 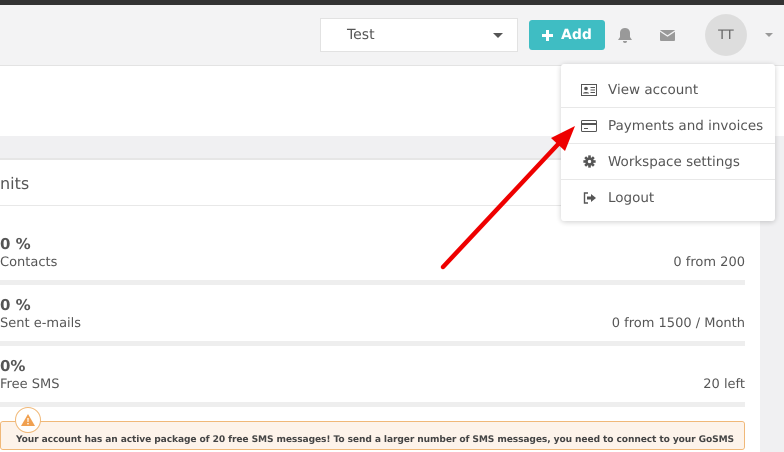 What do you see at coordinates (709, 263) in the screenshot?
I see `usage-count: 0 from 200` at bounding box center [709, 263].